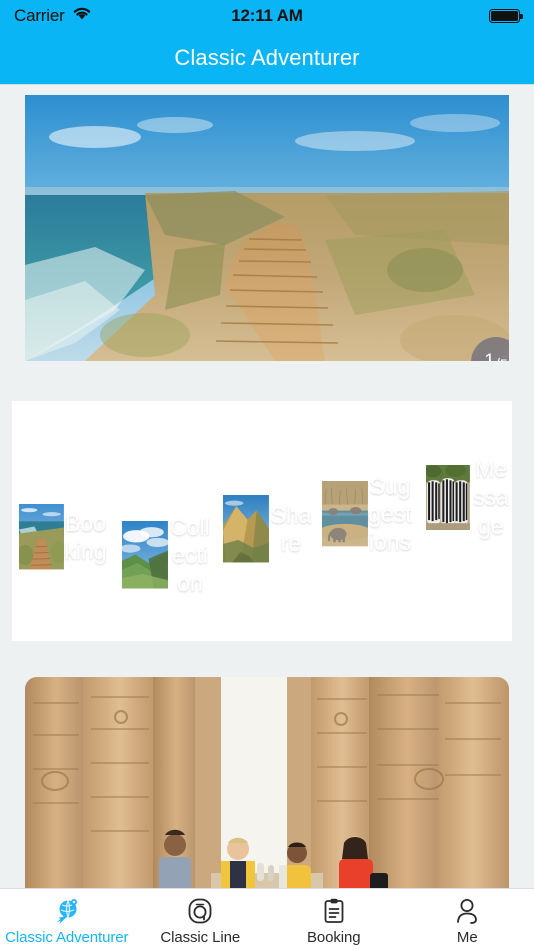  What do you see at coordinates (334, 911) in the screenshot?
I see `clipboard-icon` at bounding box center [334, 911].